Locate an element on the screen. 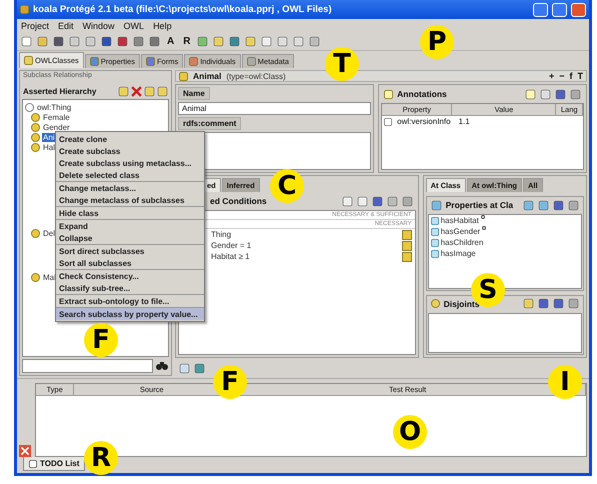  panel-title: ed Conditions is located at coordinates (238, 201).